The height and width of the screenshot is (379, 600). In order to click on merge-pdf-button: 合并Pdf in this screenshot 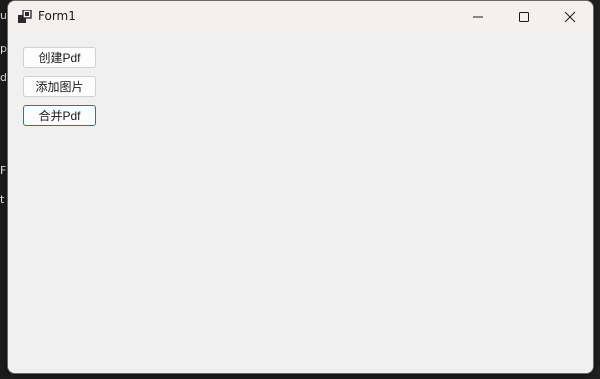, I will do `click(59, 115)`.